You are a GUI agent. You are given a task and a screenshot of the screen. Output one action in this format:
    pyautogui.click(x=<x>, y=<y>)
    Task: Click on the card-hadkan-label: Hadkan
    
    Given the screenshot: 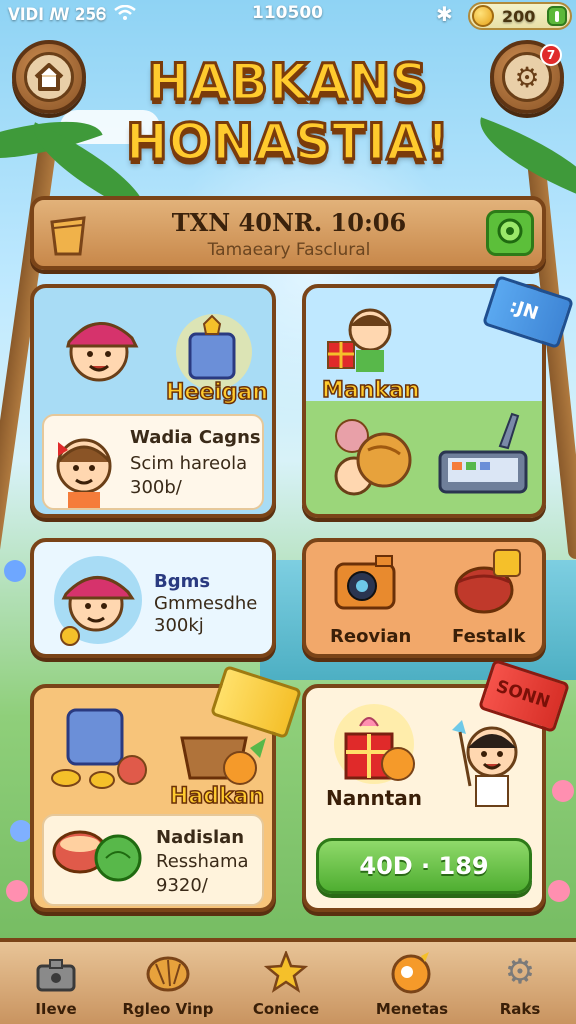 What is the action you would take?
    pyautogui.click(x=217, y=796)
    